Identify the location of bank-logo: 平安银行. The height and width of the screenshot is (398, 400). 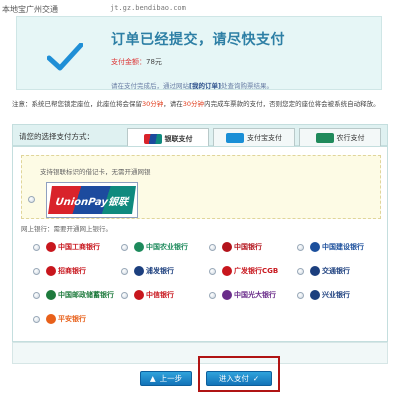
(66, 319).